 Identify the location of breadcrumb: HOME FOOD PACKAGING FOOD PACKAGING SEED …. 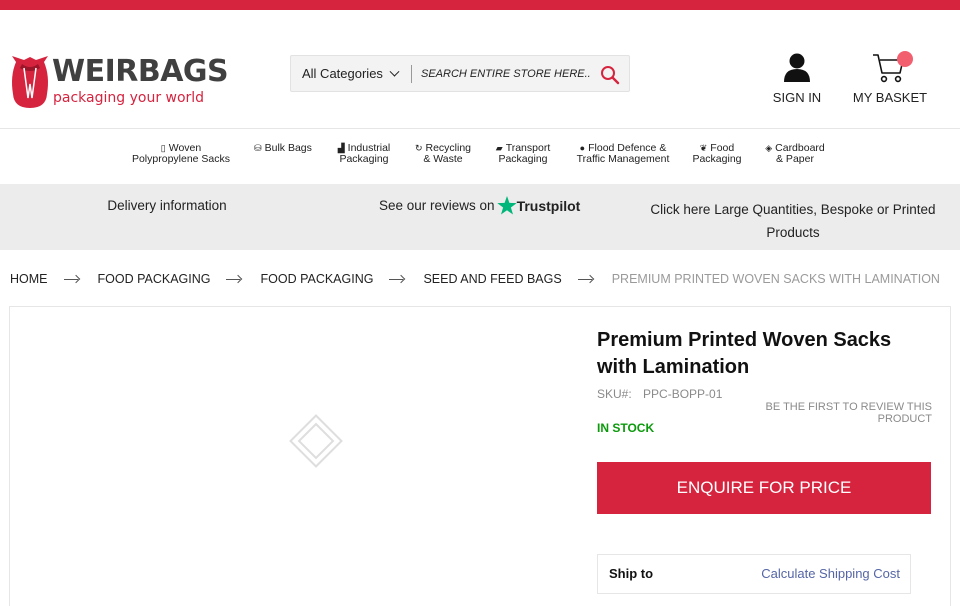
(475, 279).